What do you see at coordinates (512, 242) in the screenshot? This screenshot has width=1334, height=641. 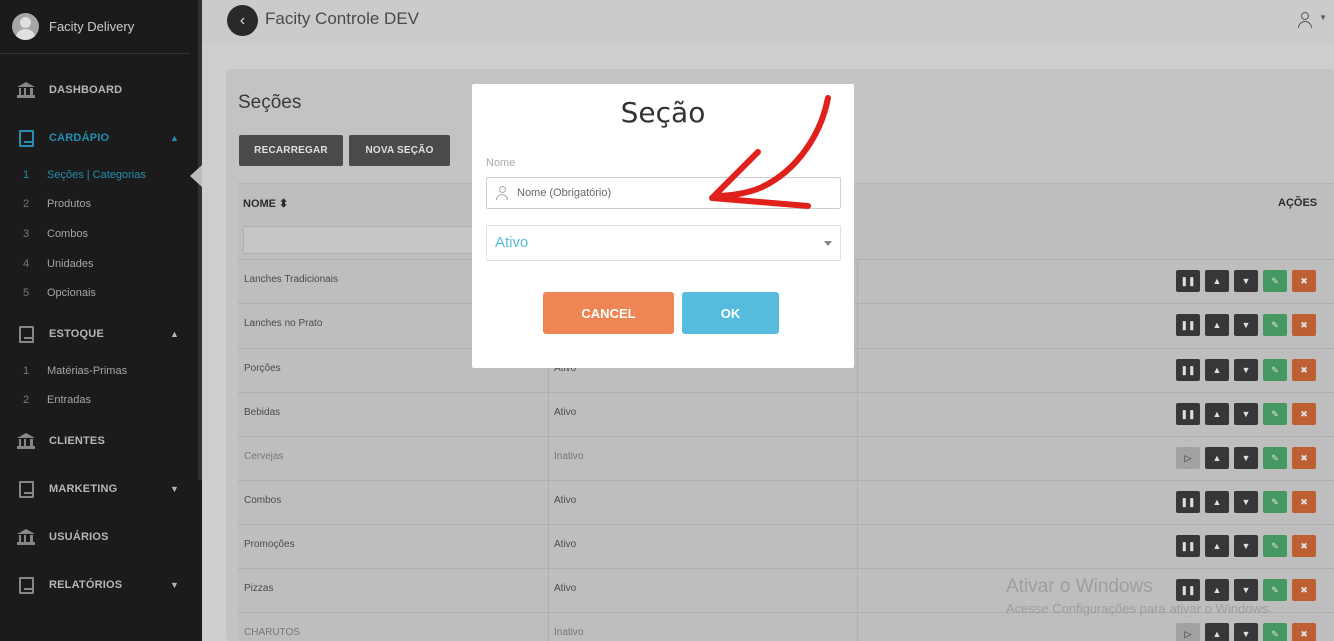 I see `status-select-value: Ativo` at bounding box center [512, 242].